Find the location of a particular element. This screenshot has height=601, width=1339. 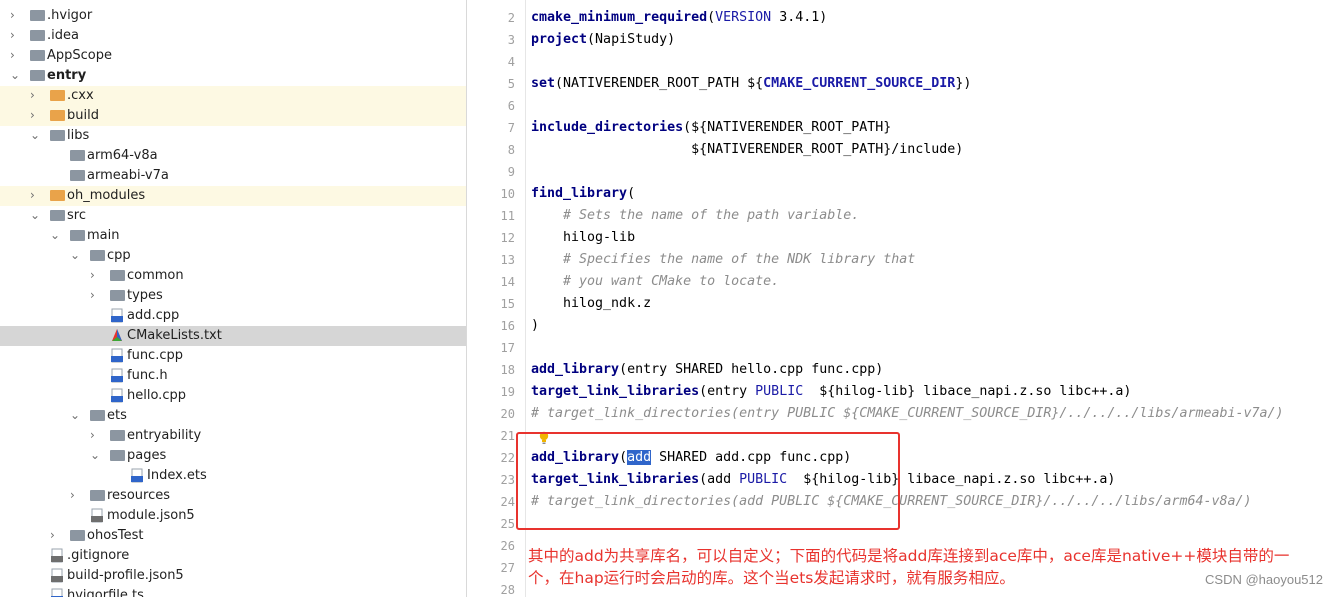

tree-item: ⌄ entry is located at coordinates (233, 76).